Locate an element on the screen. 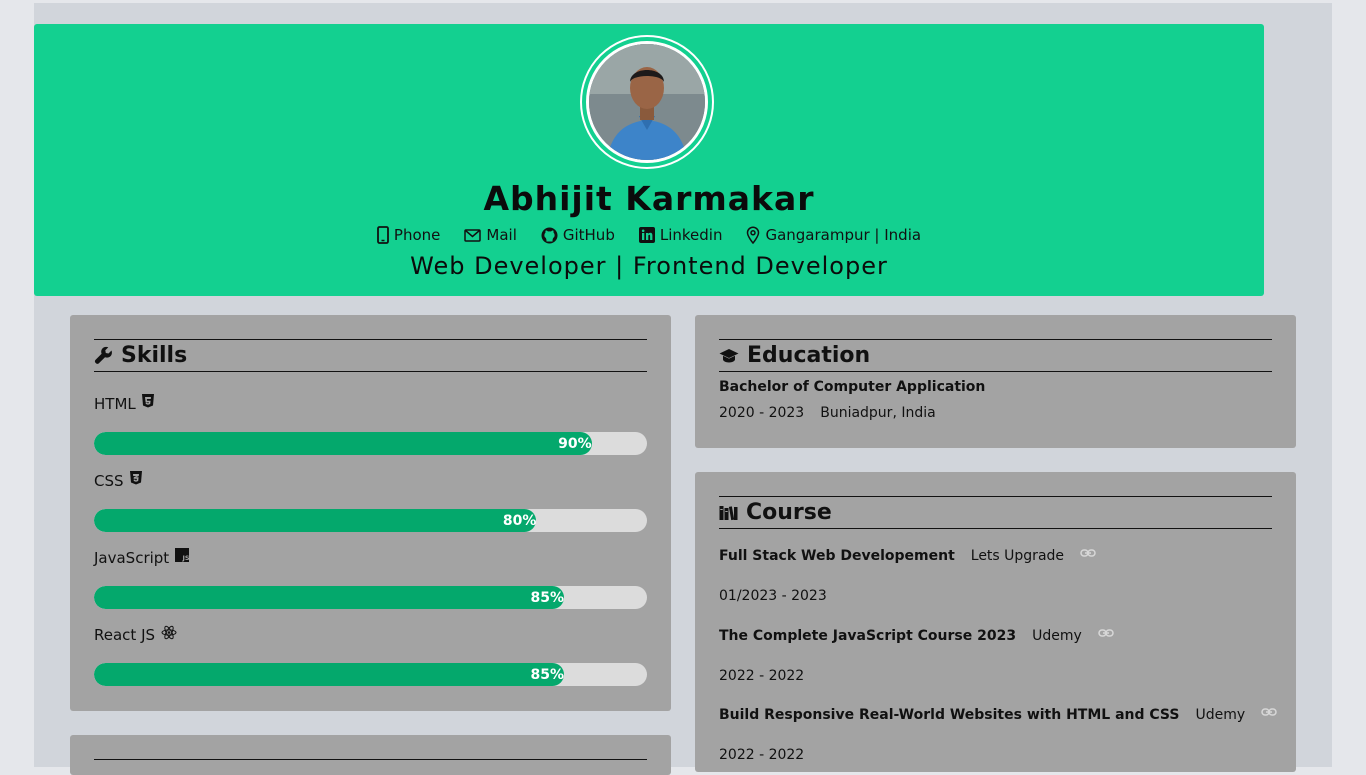 The width and height of the screenshot is (1366, 775). contact-mail-label: Mail is located at coordinates (501, 235).